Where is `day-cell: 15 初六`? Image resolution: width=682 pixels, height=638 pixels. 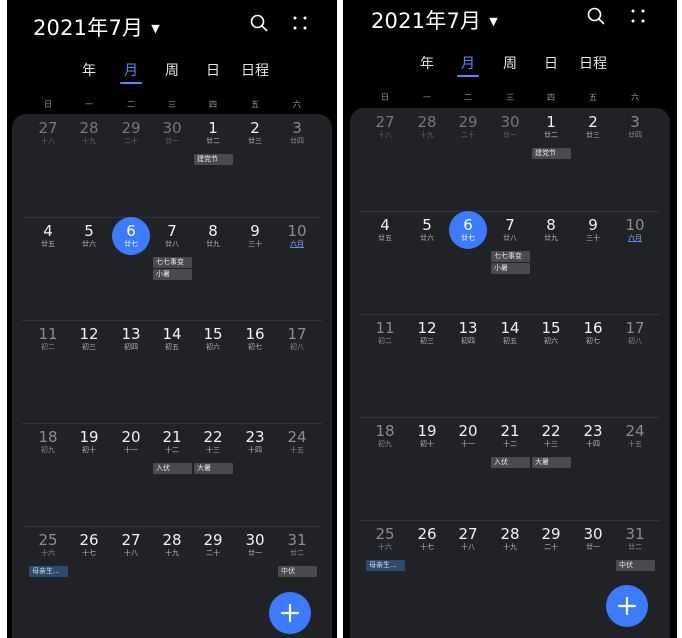 day-cell: 15 初六 is located at coordinates (551, 333).